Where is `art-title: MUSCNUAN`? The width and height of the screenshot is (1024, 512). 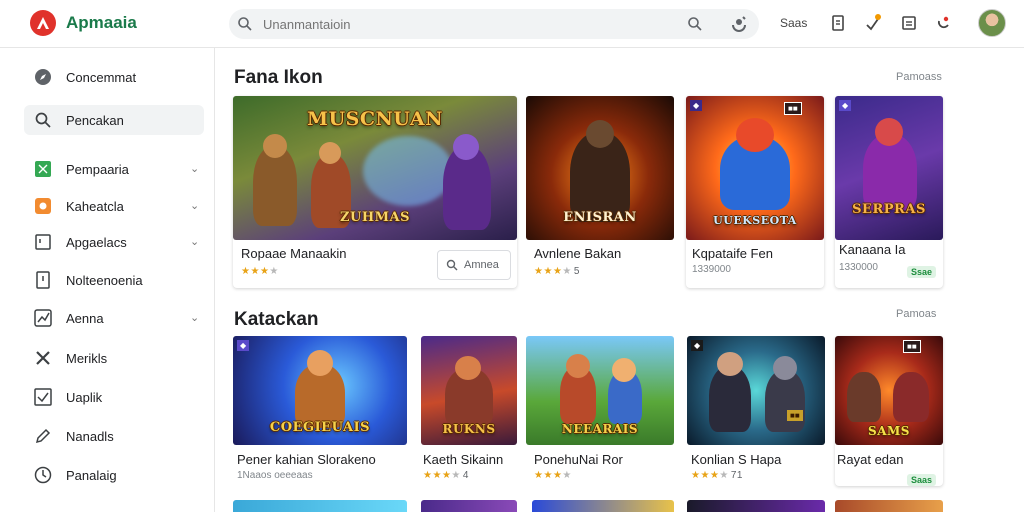 art-title: MUSCNUAN is located at coordinates (375, 119).